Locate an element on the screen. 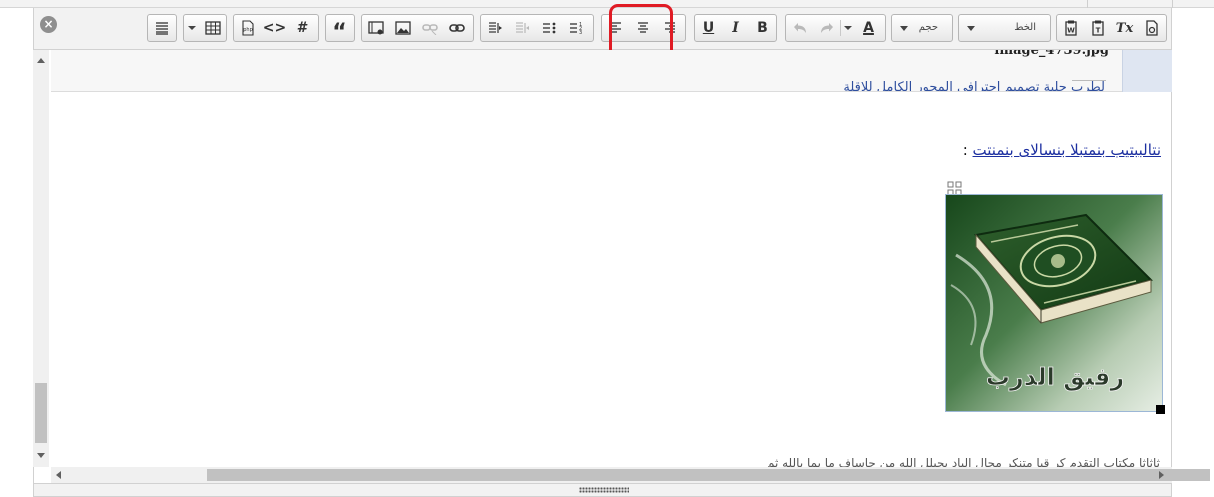 The width and height of the screenshot is (1214, 497). font-family-select: الخط is located at coordinates (1004, 28).